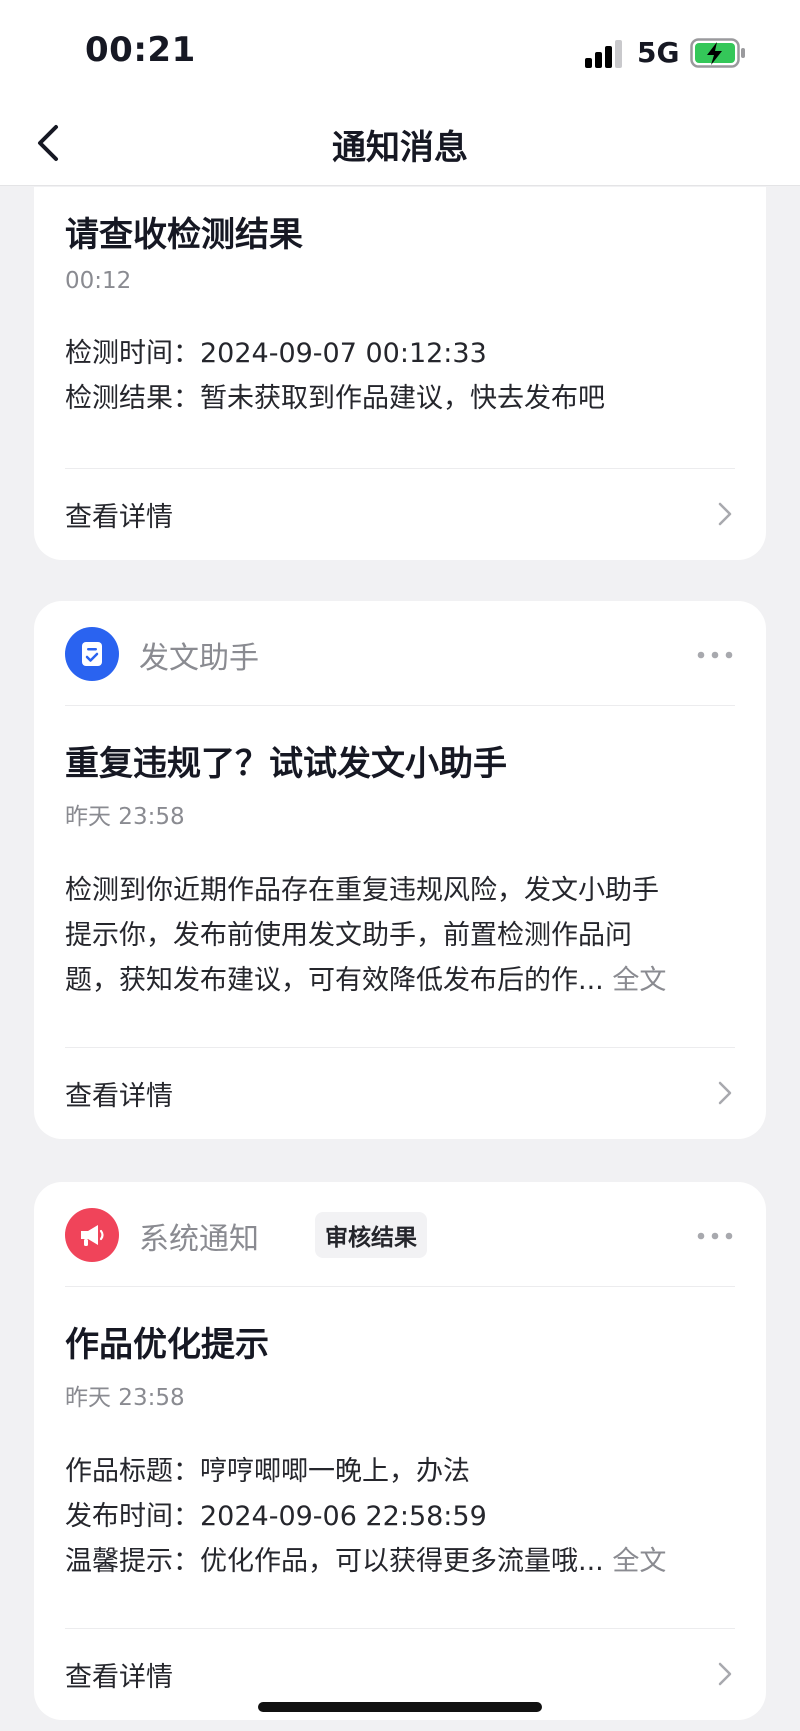 The height and width of the screenshot is (1731, 800). What do you see at coordinates (276, 353) in the screenshot?
I see `message-line: 检测时间：2024-09-07 00:12:33` at bounding box center [276, 353].